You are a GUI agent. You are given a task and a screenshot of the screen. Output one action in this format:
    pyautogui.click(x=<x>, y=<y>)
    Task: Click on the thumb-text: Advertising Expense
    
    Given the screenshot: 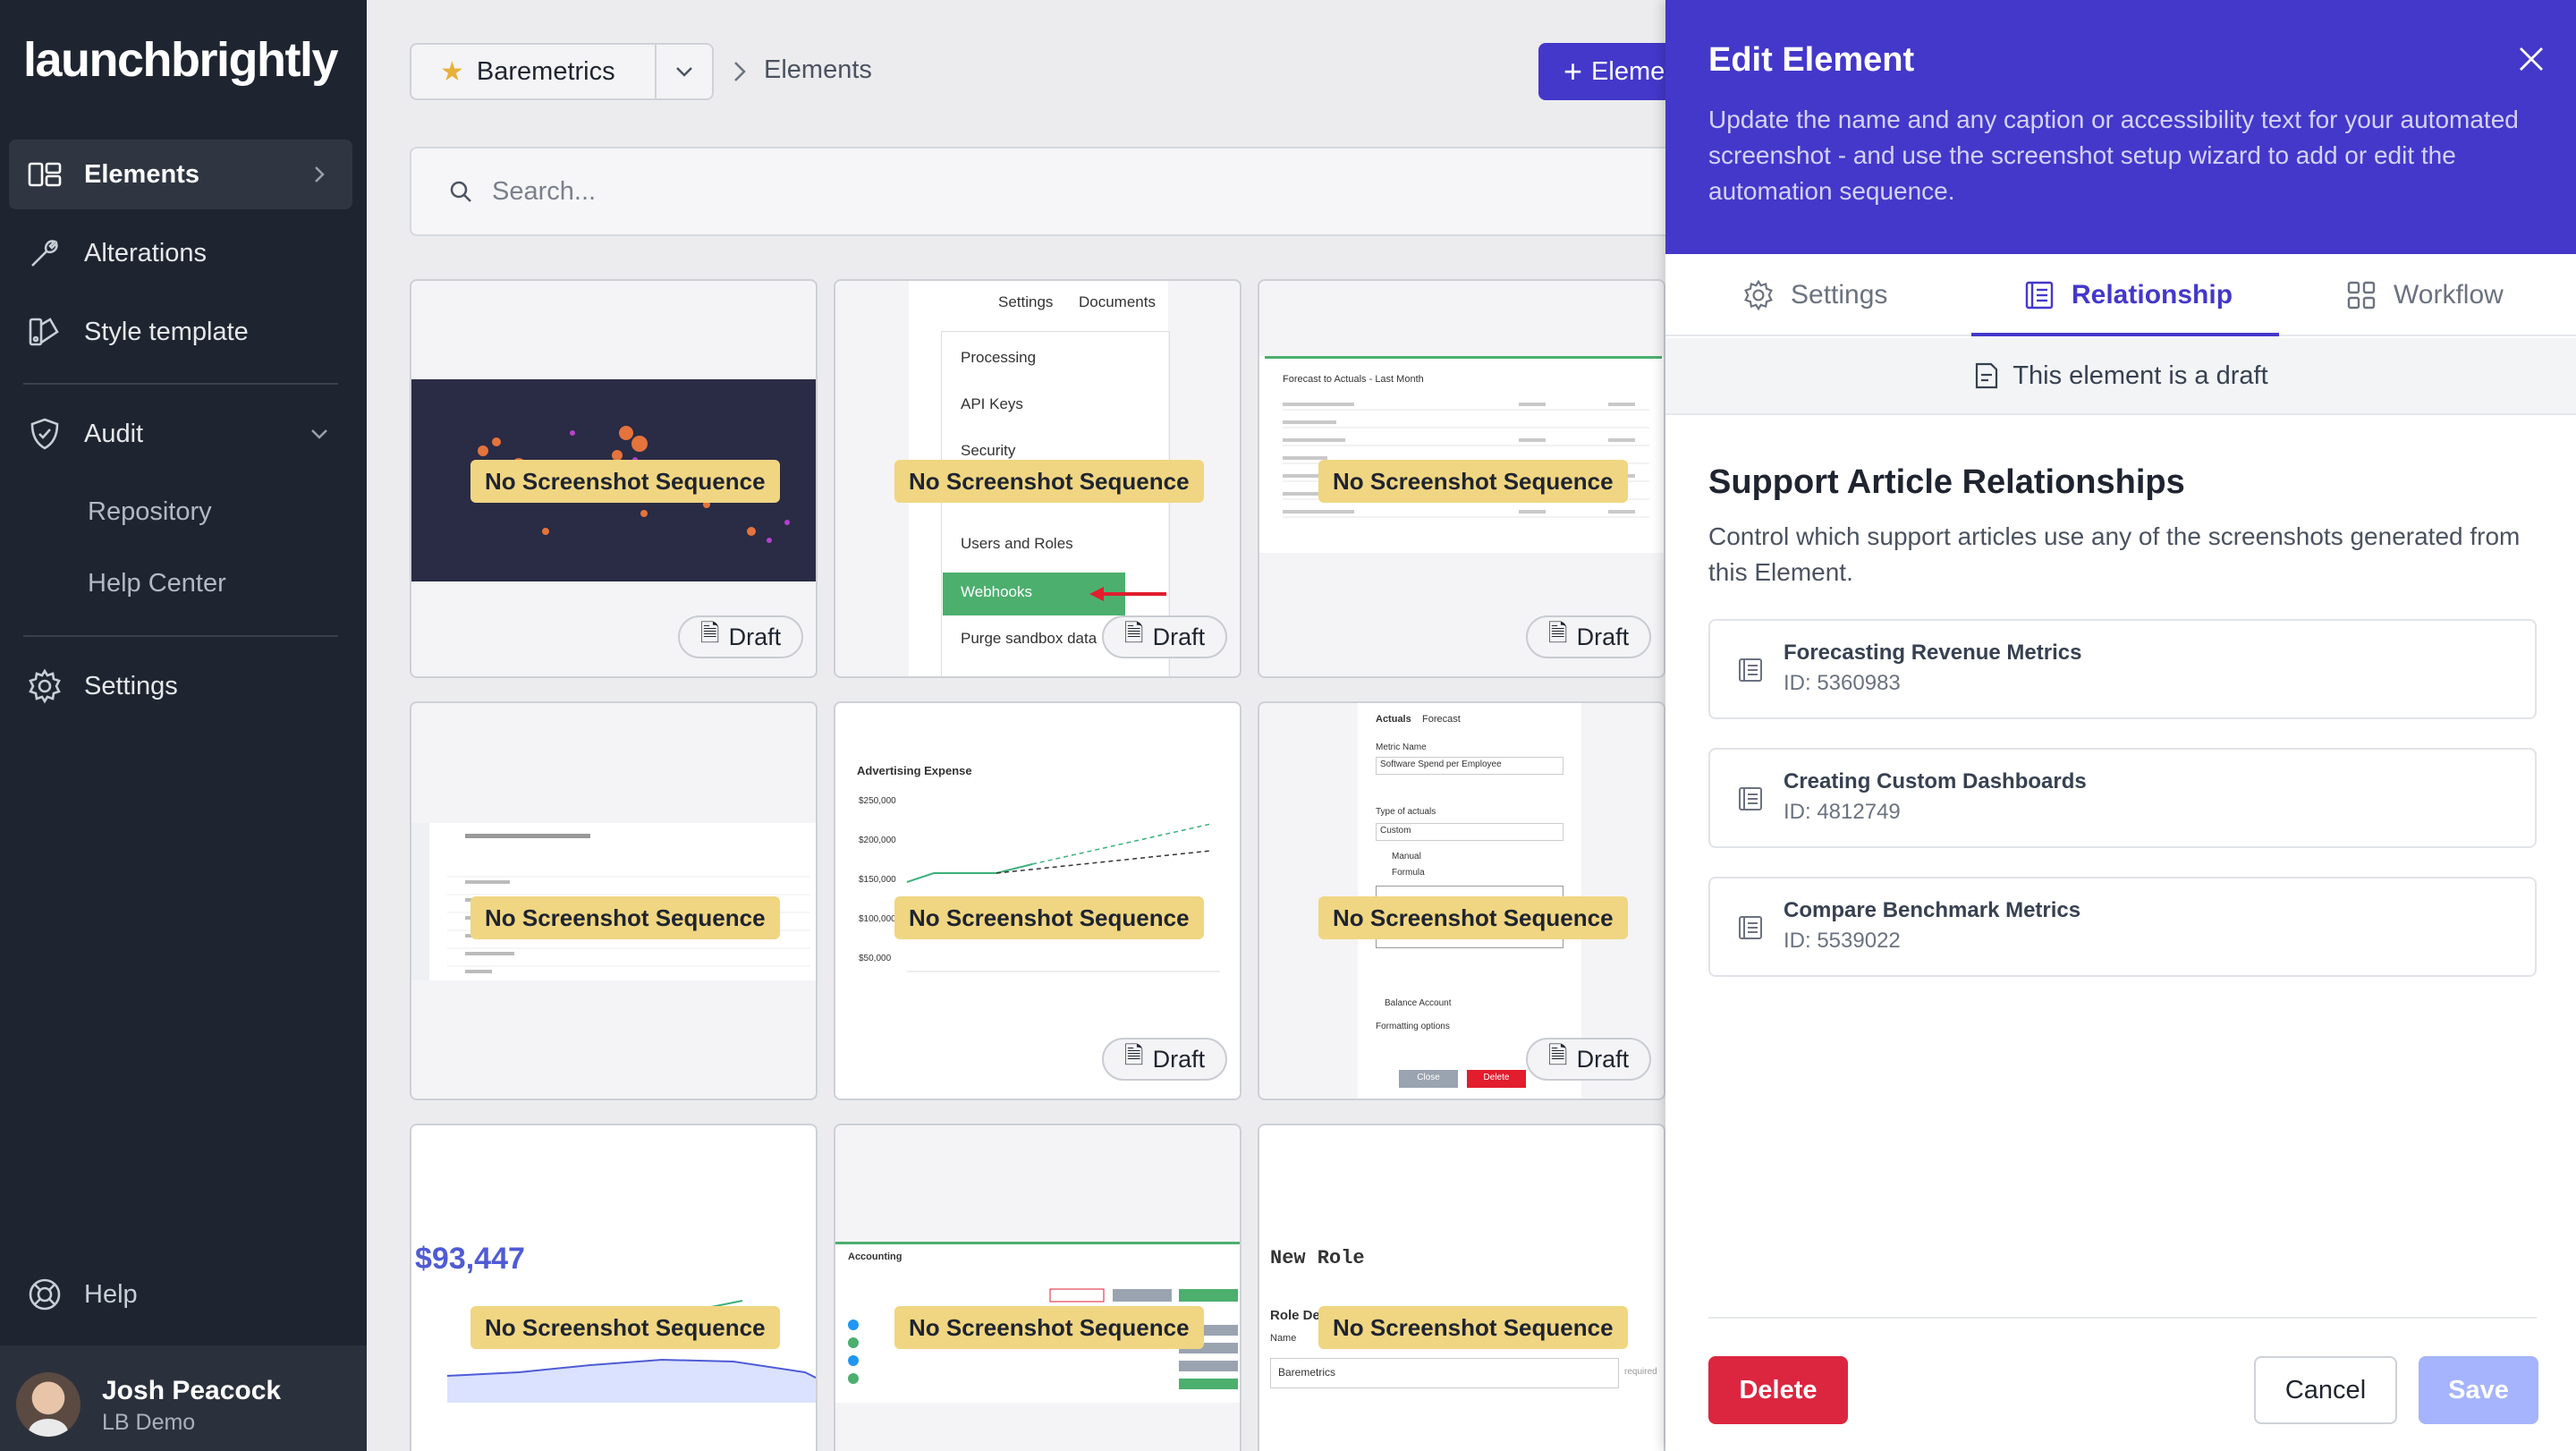 What is the action you would take?
    pyautogui.click(x=914, y=770)
    